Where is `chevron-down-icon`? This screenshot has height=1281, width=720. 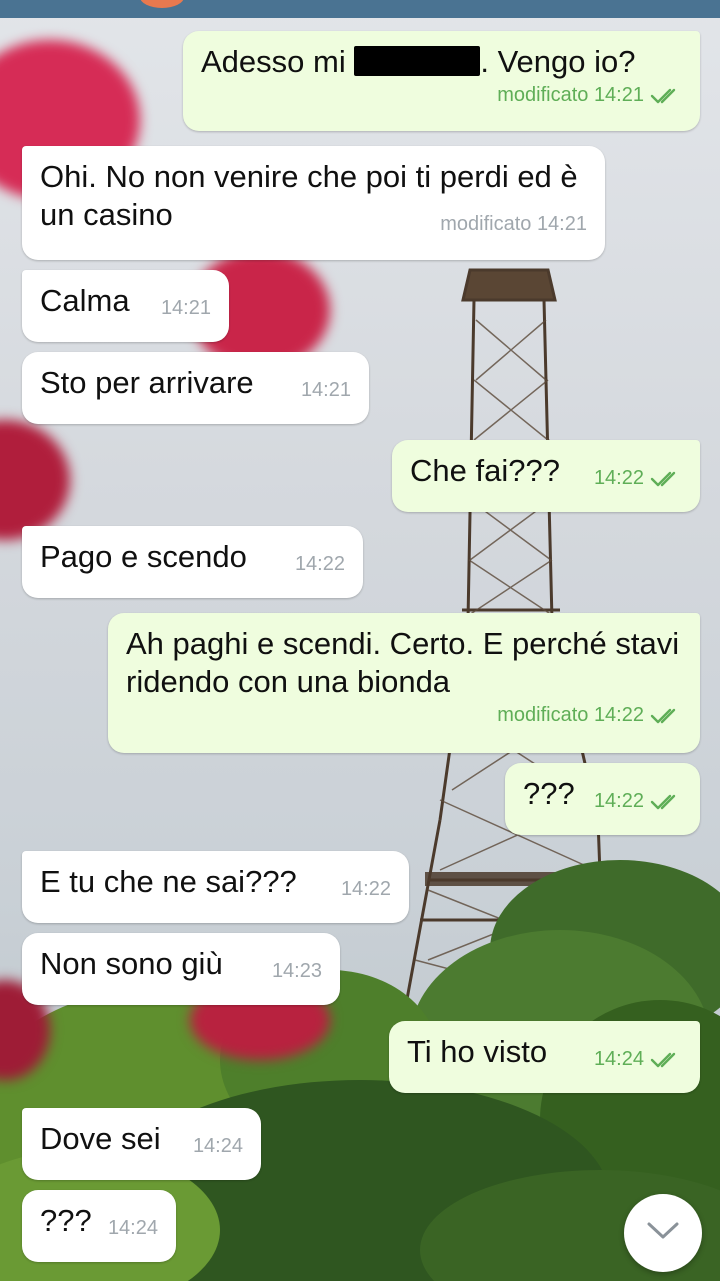 chevron-down-icon is located at coordinates (663, 1233).